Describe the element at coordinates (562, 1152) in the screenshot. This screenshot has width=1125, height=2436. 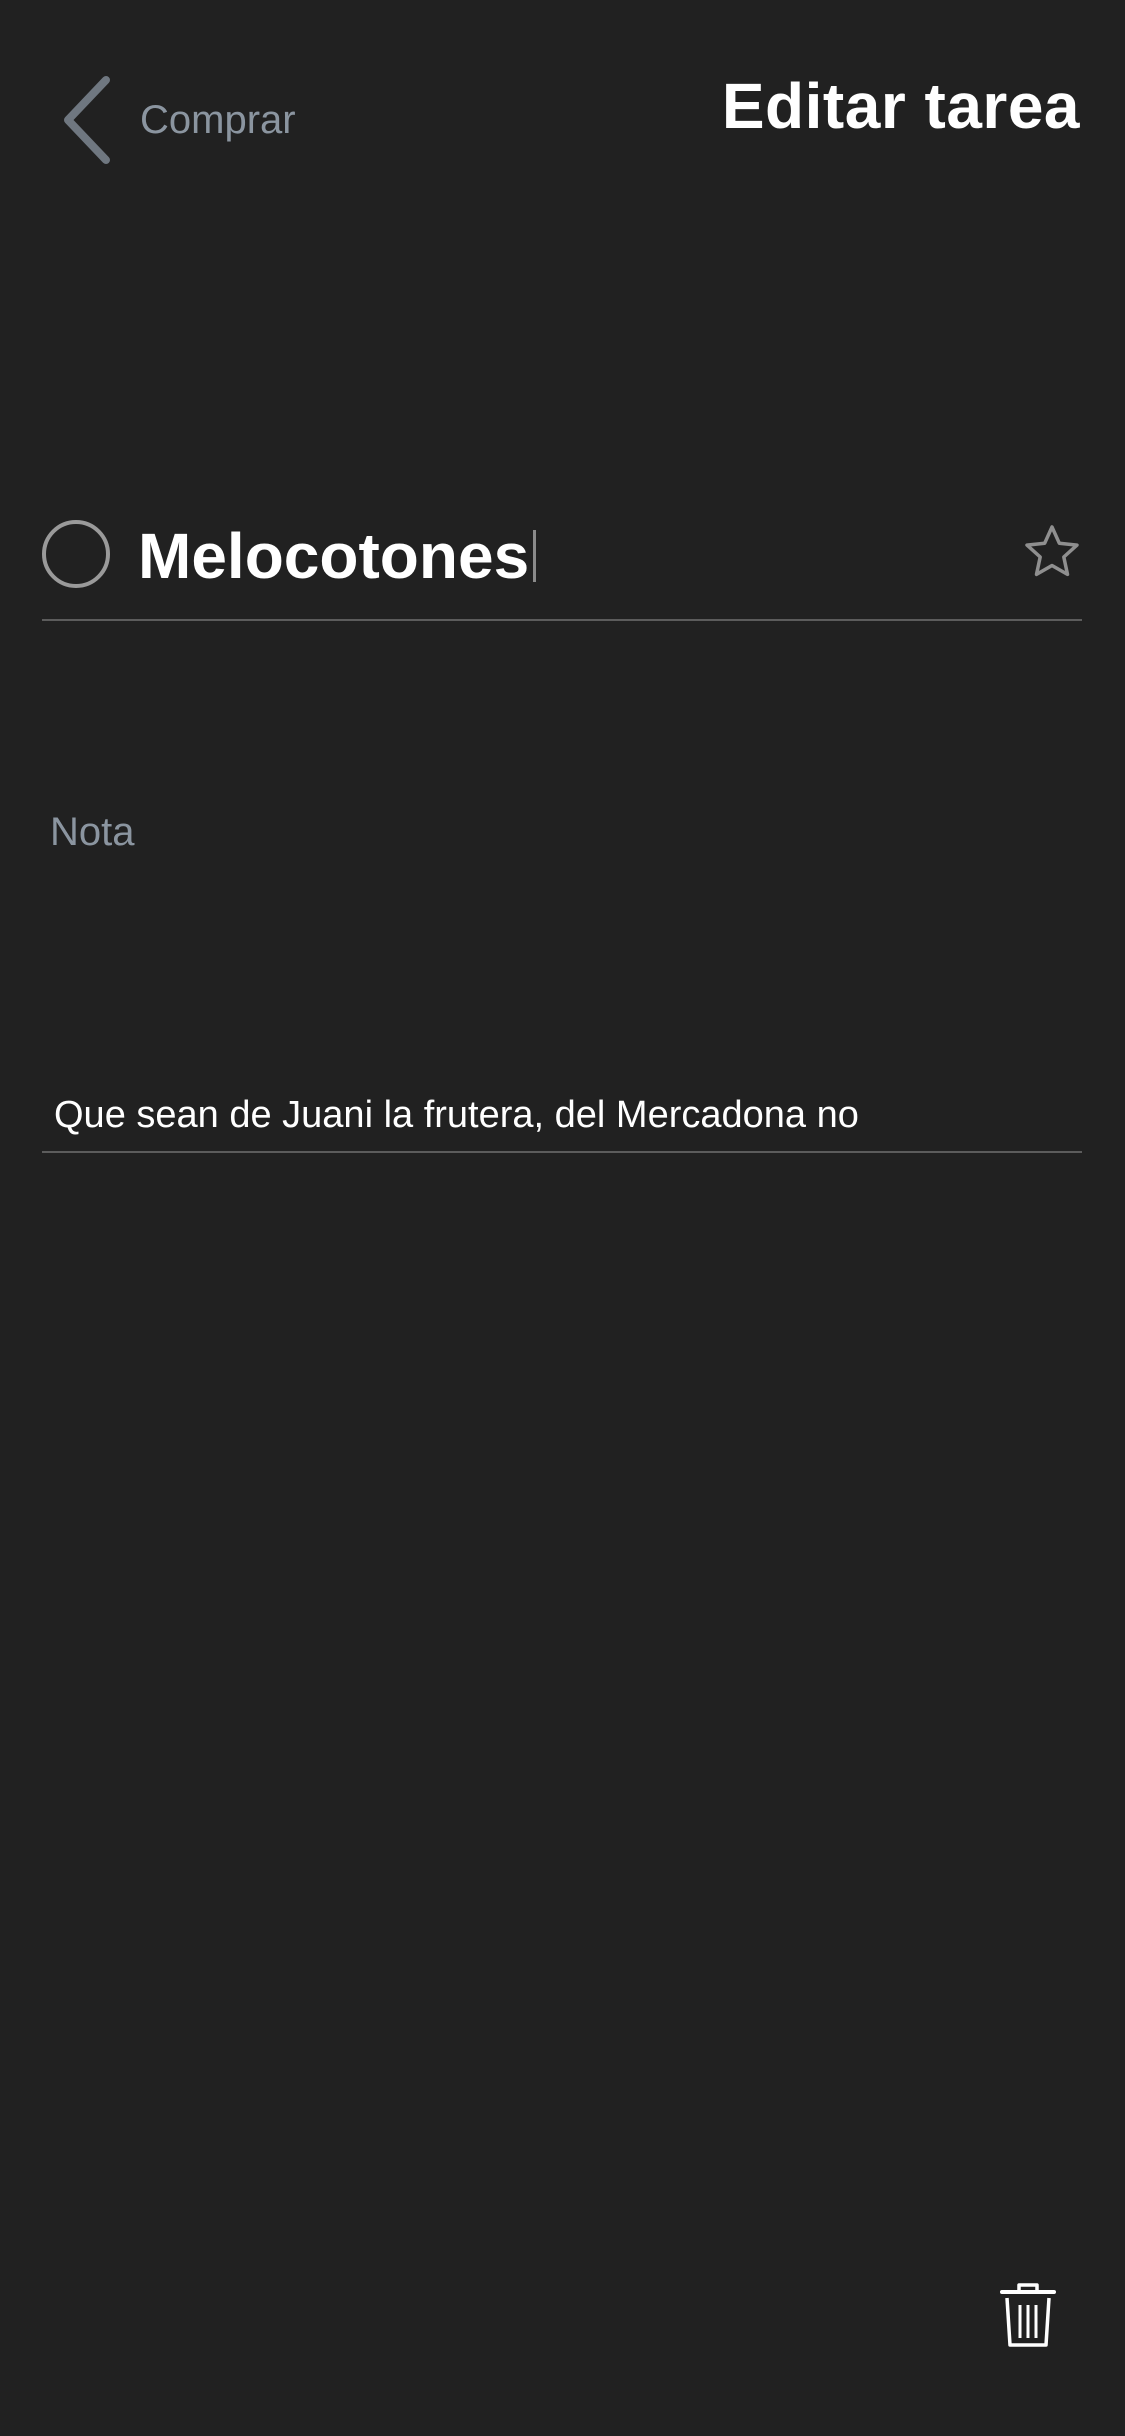
I see `note-divider` at that location.